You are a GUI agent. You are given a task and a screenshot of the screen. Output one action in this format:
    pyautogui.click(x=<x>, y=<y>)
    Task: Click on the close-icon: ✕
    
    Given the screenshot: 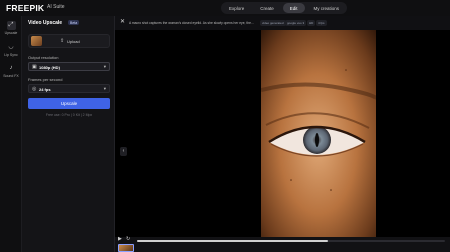 What is the action you would take?
    pyautogui.click(x=122, y=21)
    